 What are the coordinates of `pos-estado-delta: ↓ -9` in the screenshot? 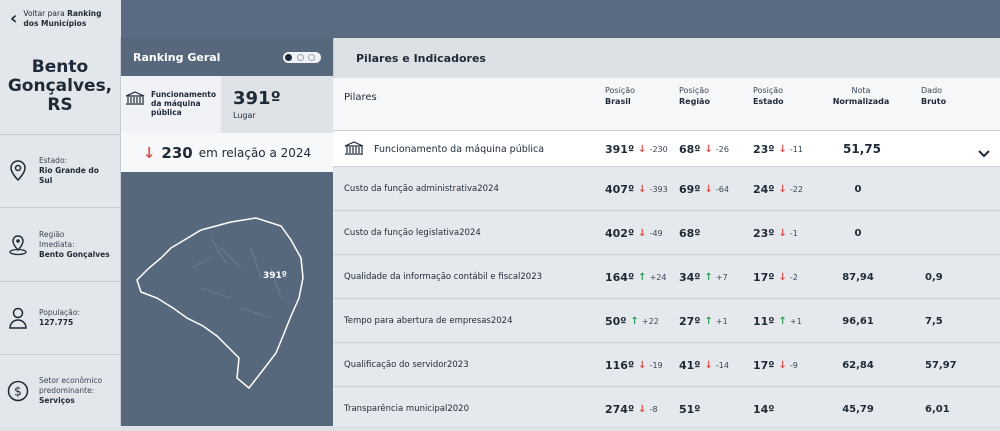 It's located at (788, 365).